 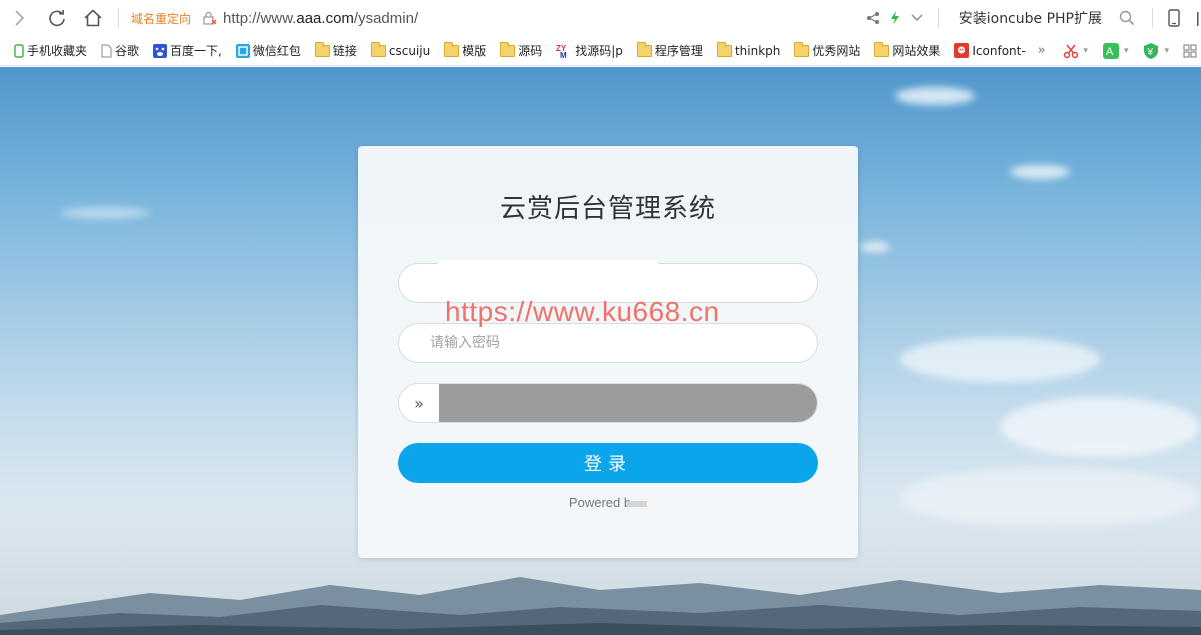 I want to click on phone-icon, so click(x=19, y=50).